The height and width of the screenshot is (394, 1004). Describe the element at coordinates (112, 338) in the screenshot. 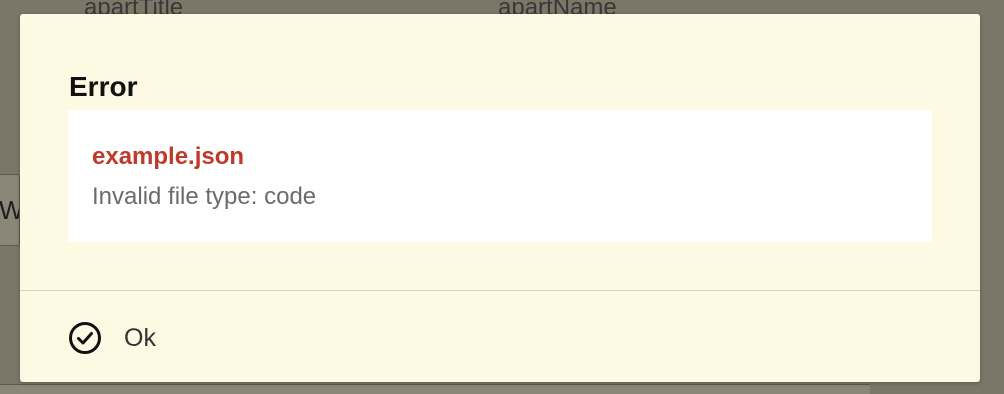

I see `ok-button: Ok` at that location.